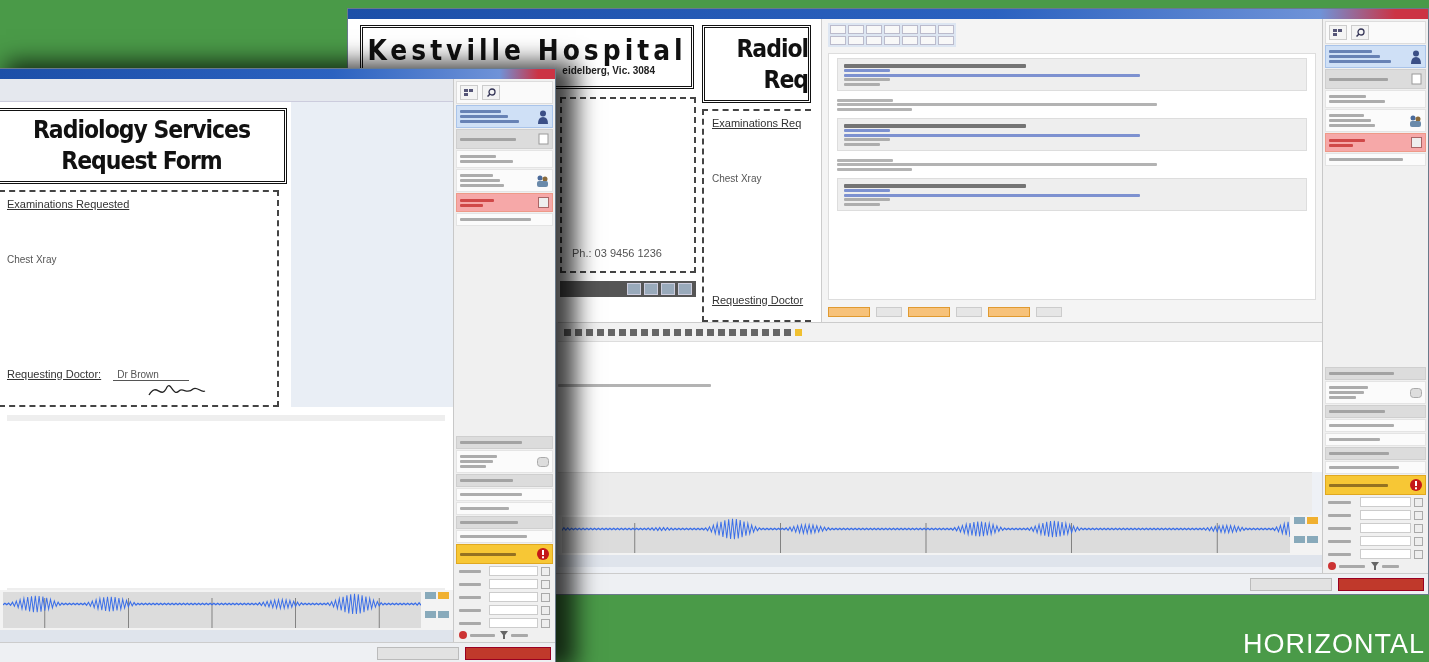 This screenshot has width=1429, height=662. I want to click on exam-item: Chest Xray, so click(737, 178).